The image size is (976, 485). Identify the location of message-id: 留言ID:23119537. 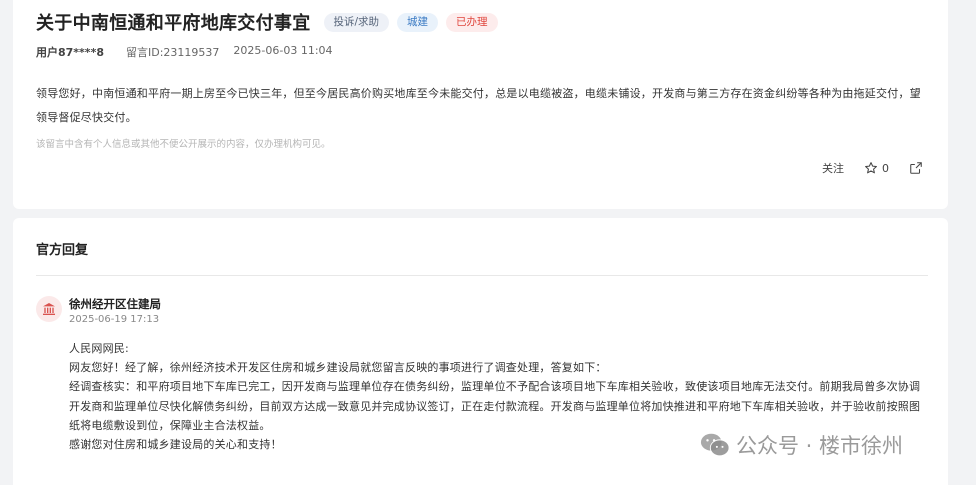
(172, 52).